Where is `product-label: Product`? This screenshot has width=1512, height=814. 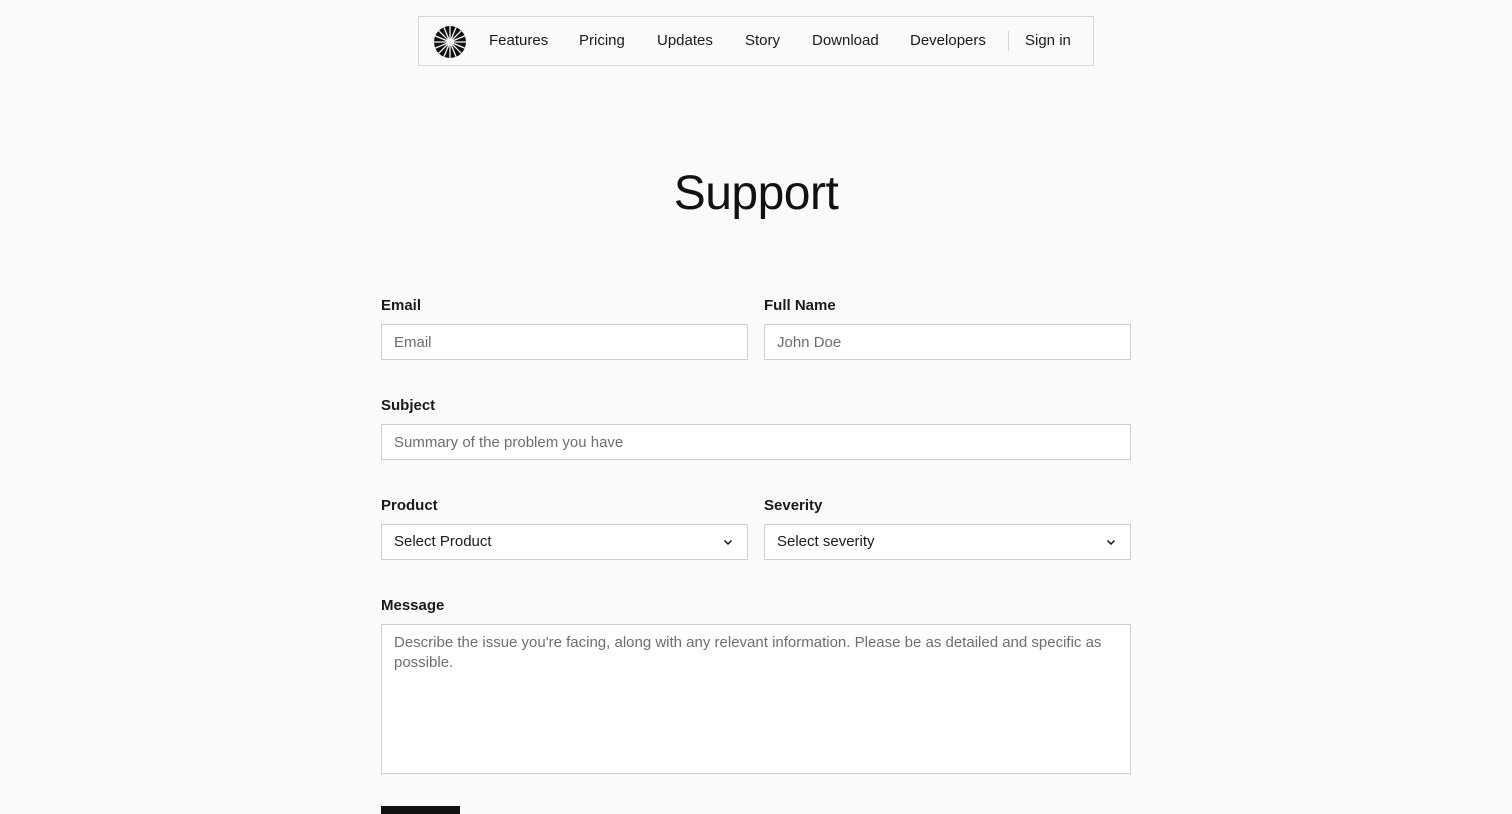 product-label: Product is located at coordinates (409, 505).